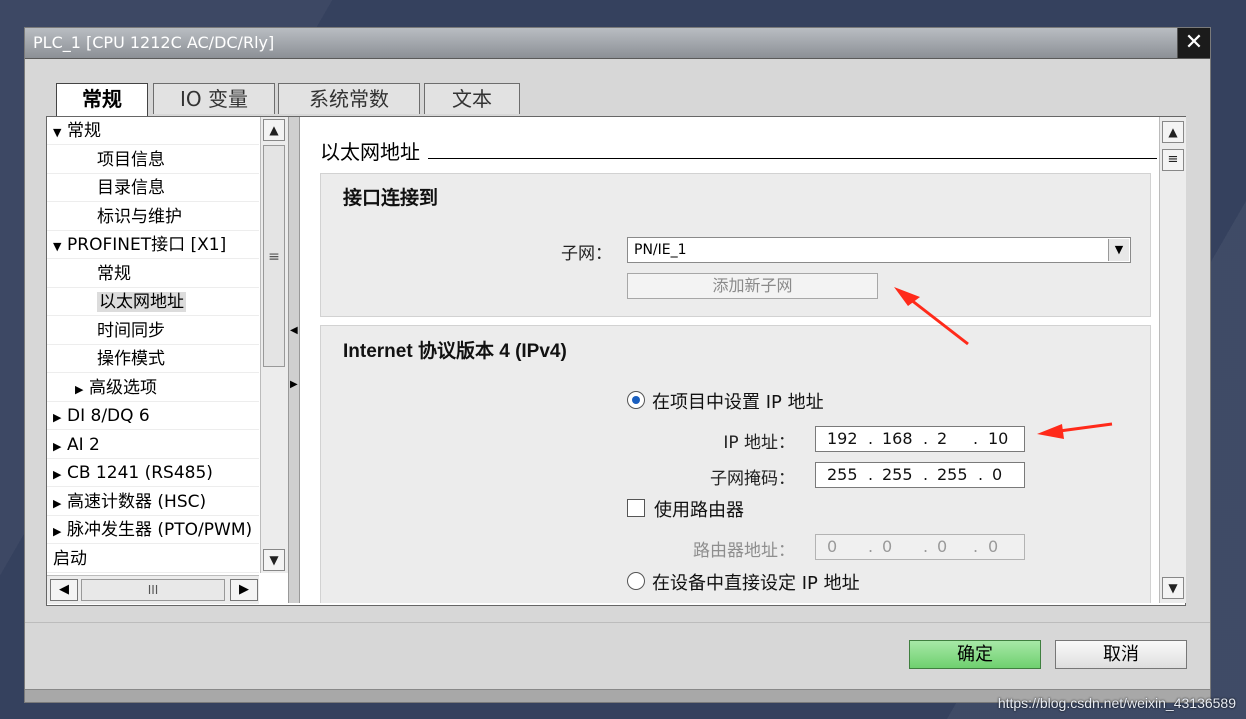 This screenshot has height=719, width=1246. I want to click on tree-item: ▶ 高级选项, so click(153, 388).